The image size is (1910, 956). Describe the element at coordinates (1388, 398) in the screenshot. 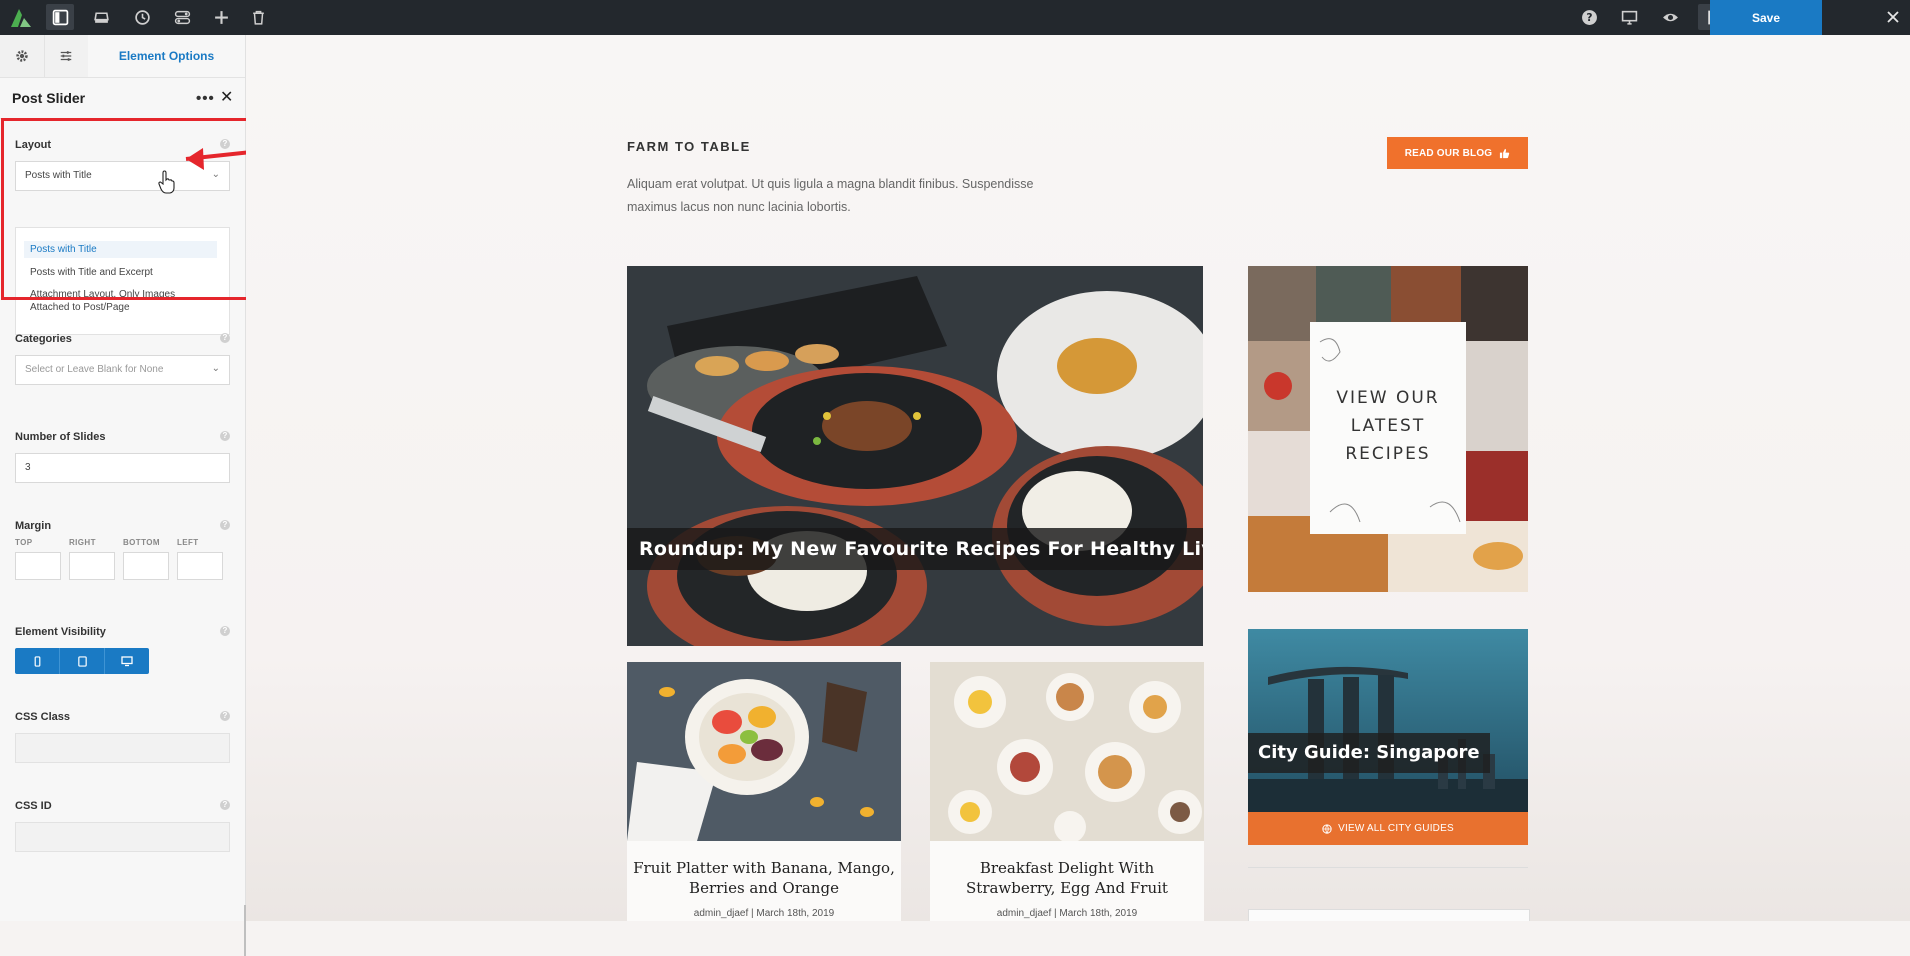

I see `recipes-heading-line: VIEW OUR` at that location.